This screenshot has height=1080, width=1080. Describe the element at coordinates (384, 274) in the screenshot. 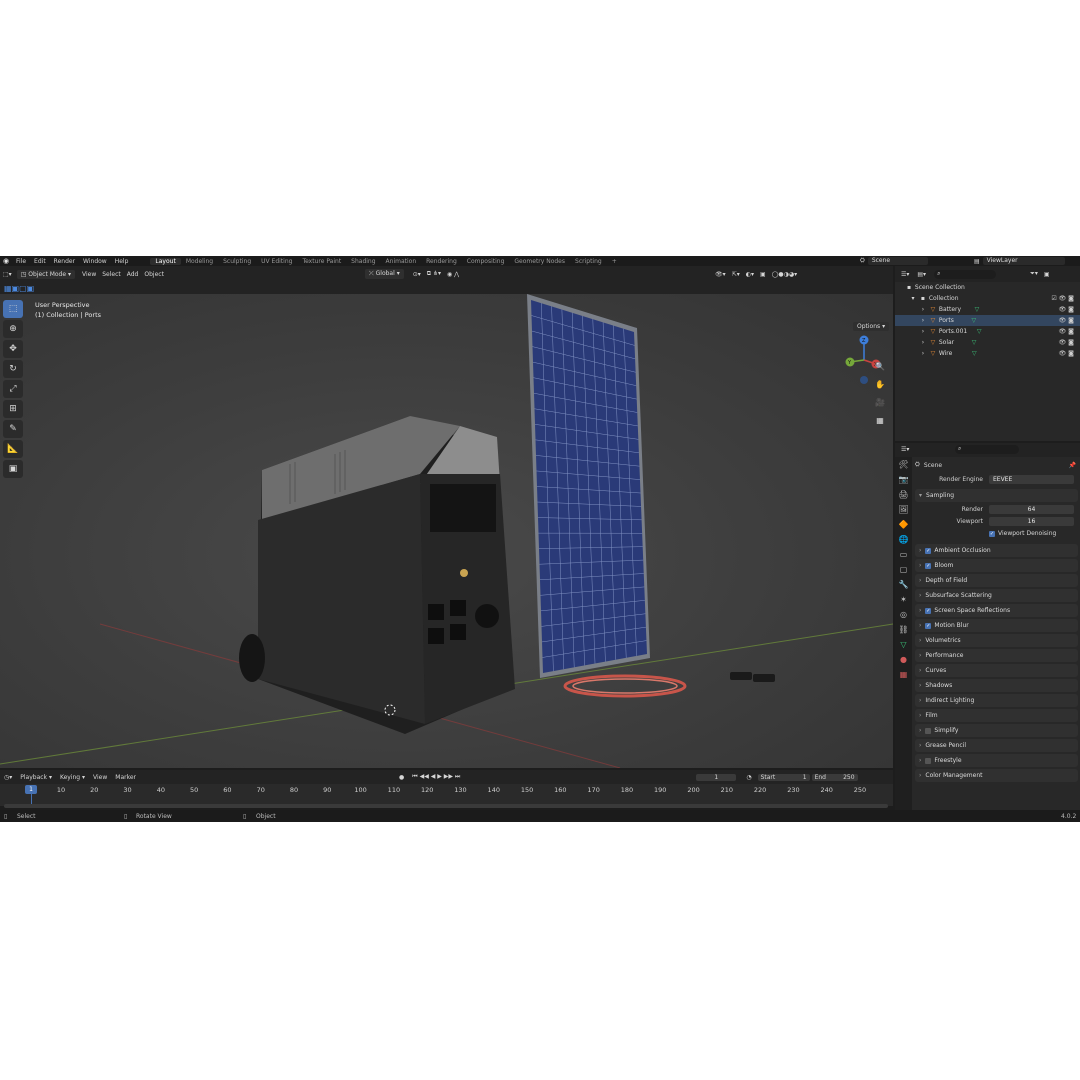

I see `orientation-dropdown: ⤫ Global ▾` at that location.